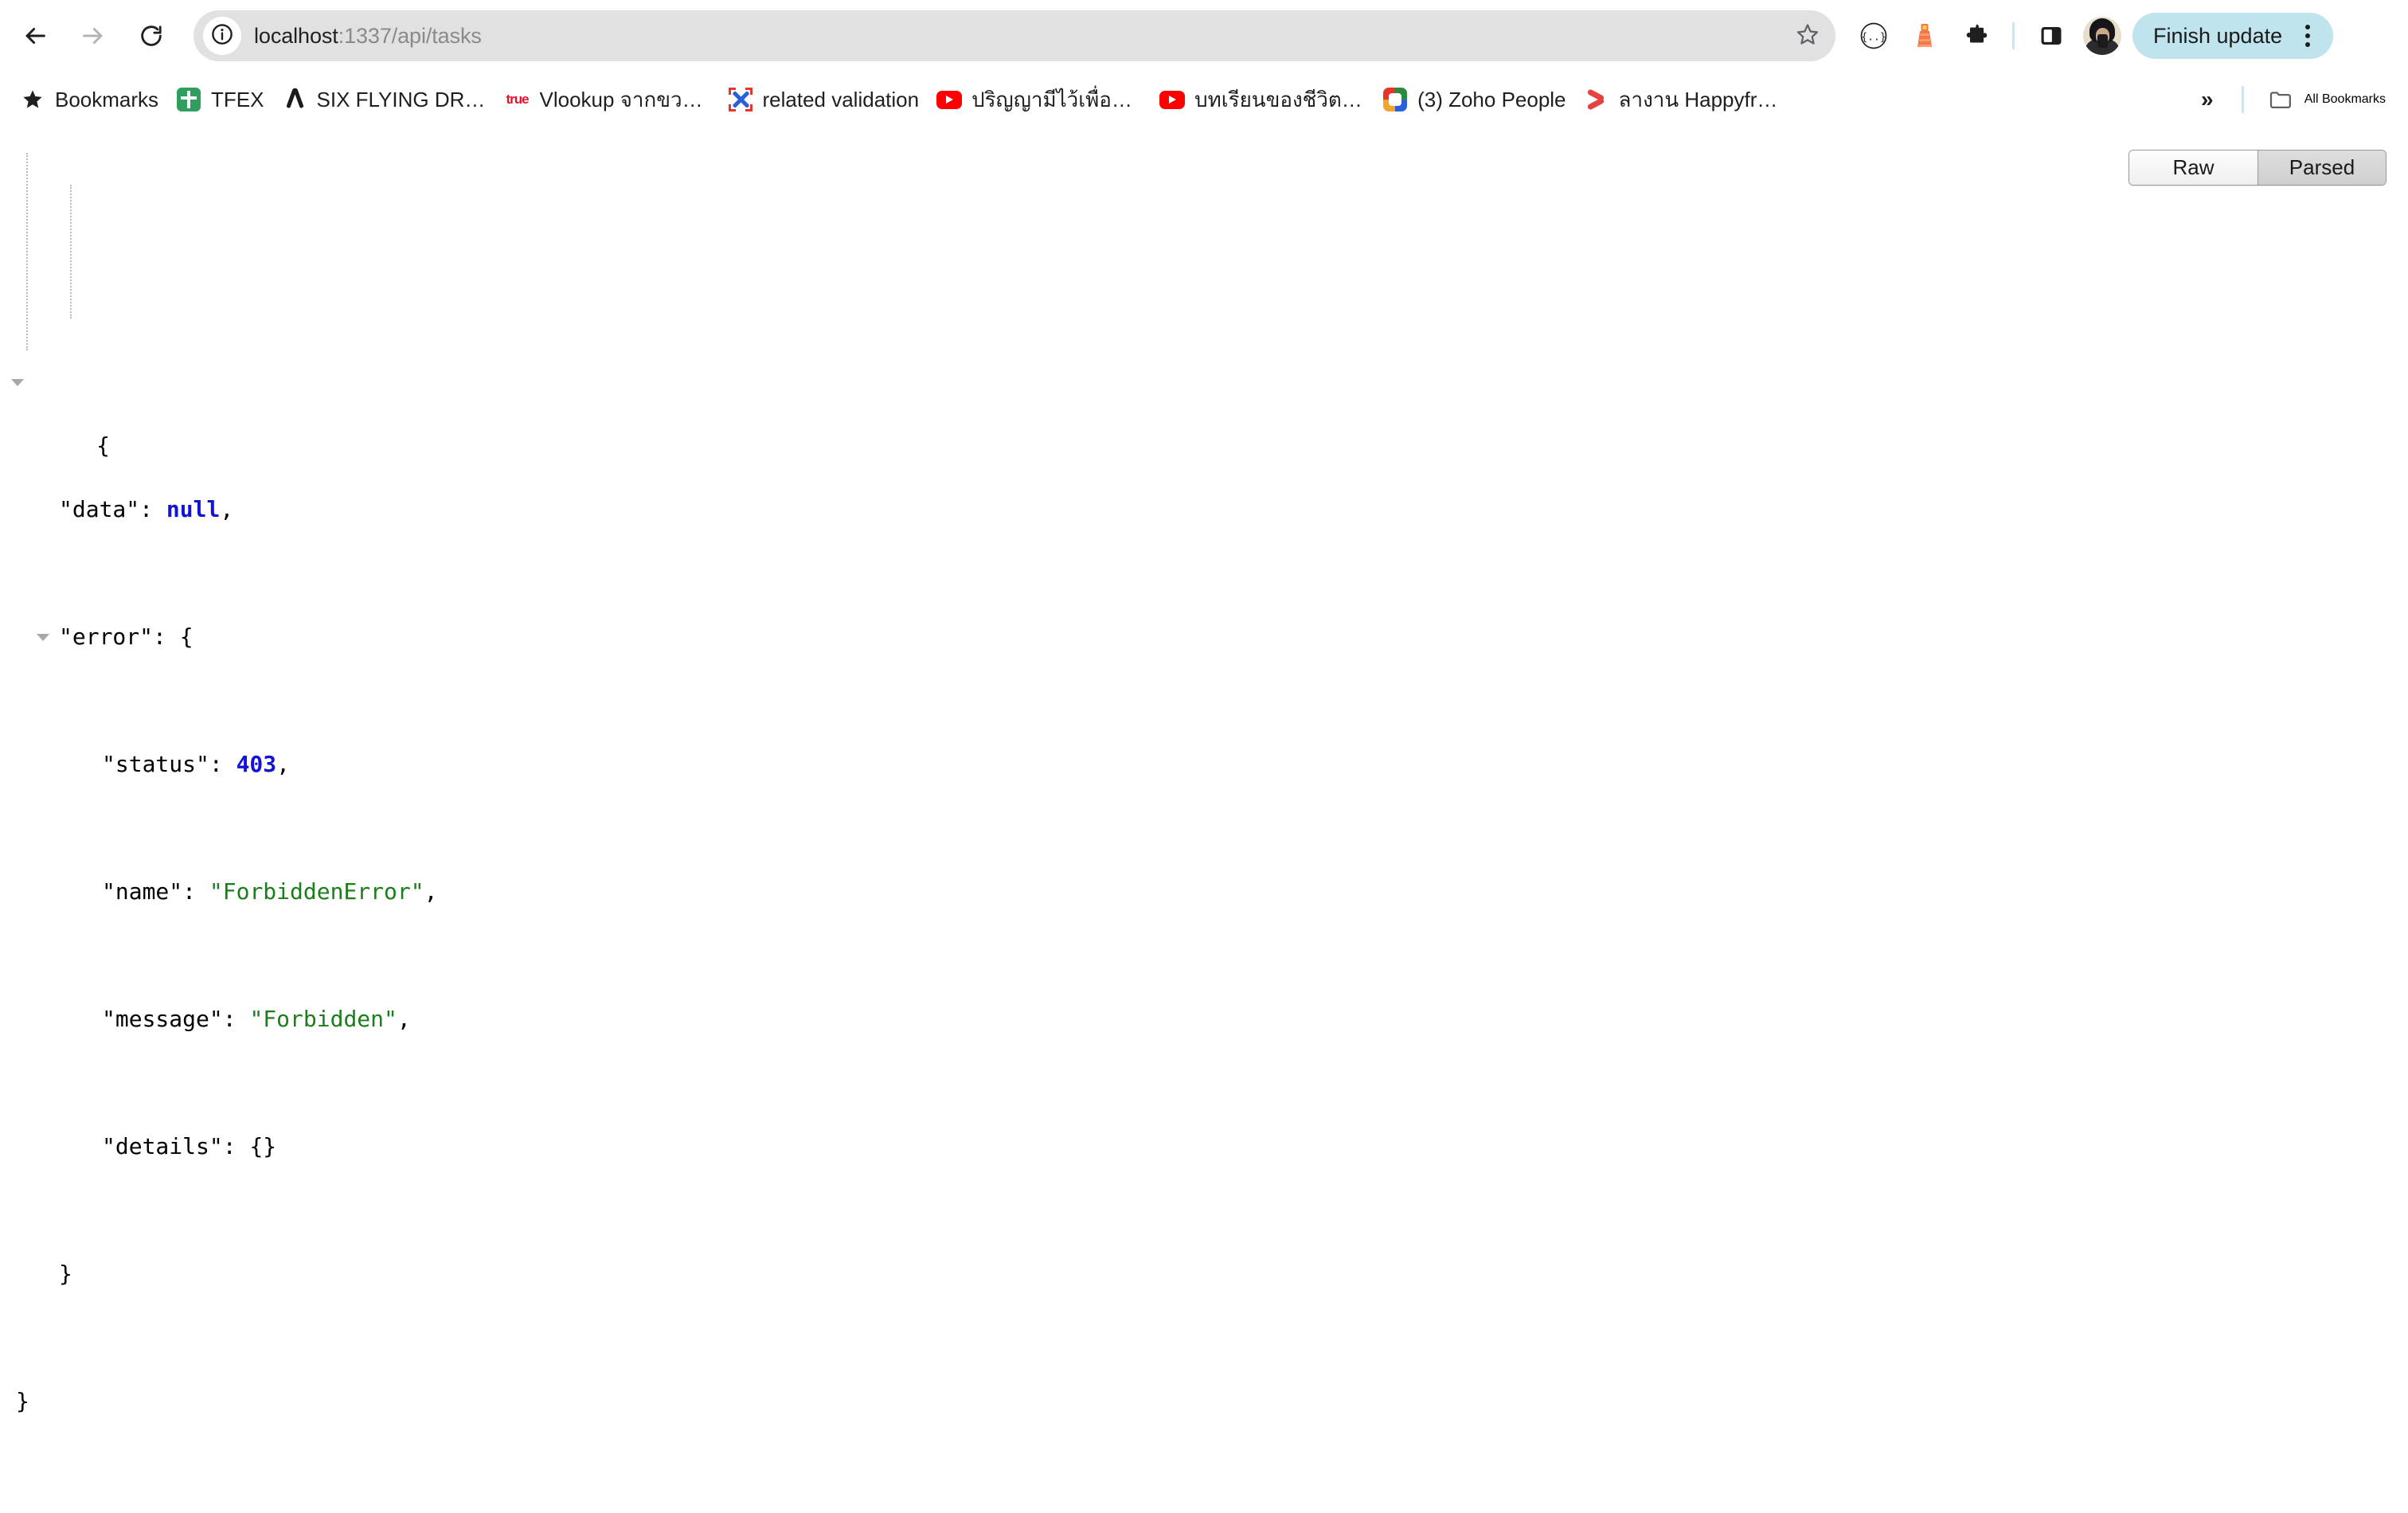  I want to click on url-host: localhost, so click(296, 35).